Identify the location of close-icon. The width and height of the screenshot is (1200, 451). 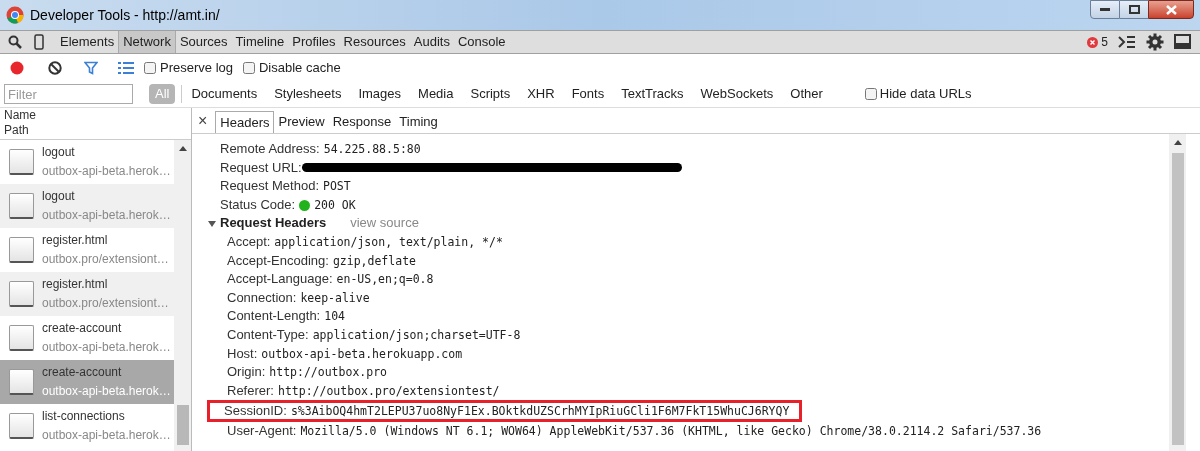
(1171, 9).